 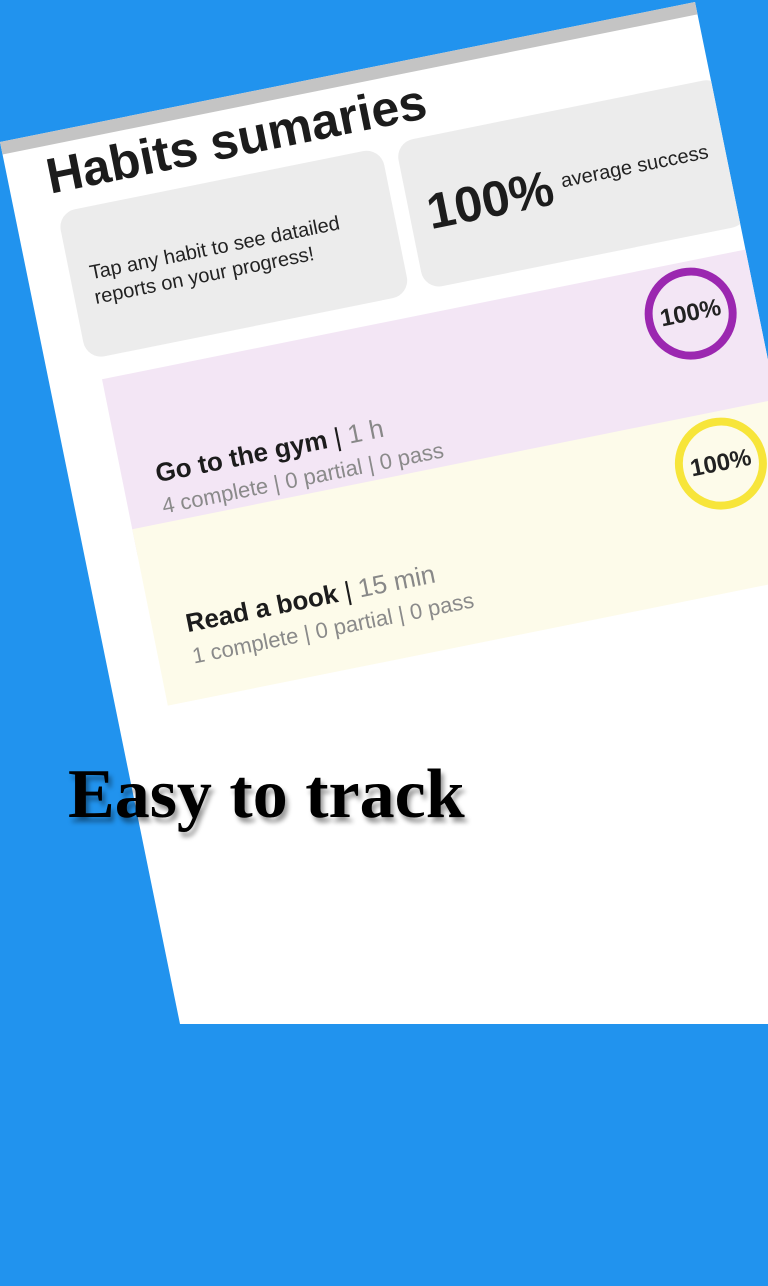 I want to click on system-icons, so click(x=622, y=11).